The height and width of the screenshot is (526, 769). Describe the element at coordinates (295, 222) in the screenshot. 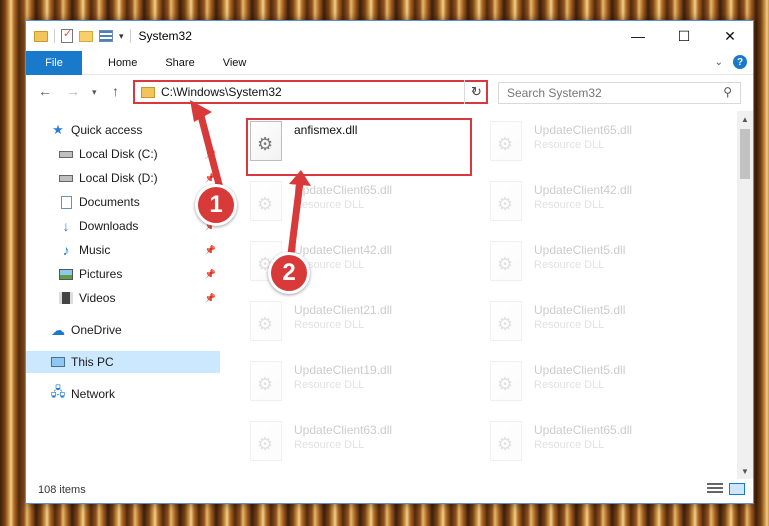

I see `arrow-2-shaft` at that location.